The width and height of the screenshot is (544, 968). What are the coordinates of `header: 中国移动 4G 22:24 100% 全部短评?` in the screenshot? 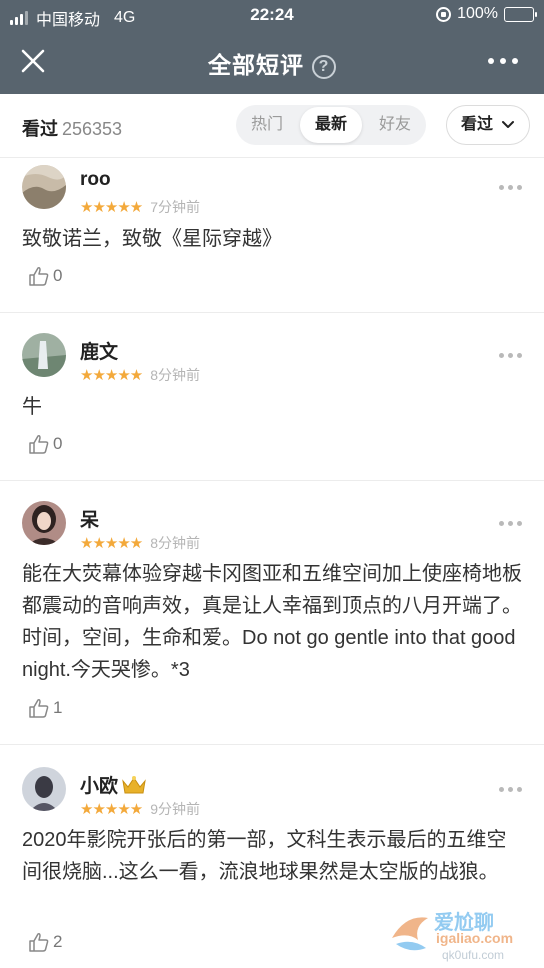 It's located at (272, 47).